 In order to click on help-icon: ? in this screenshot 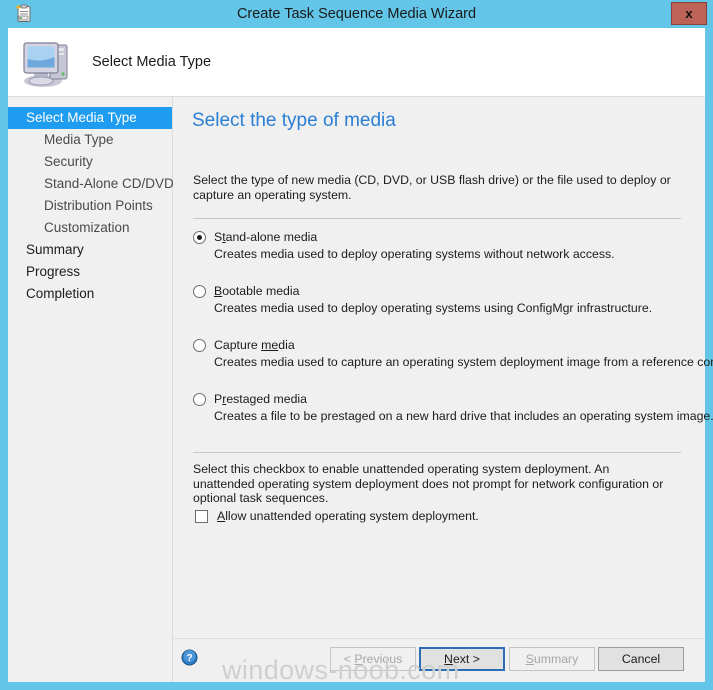, I will do `click(189, 657)`.